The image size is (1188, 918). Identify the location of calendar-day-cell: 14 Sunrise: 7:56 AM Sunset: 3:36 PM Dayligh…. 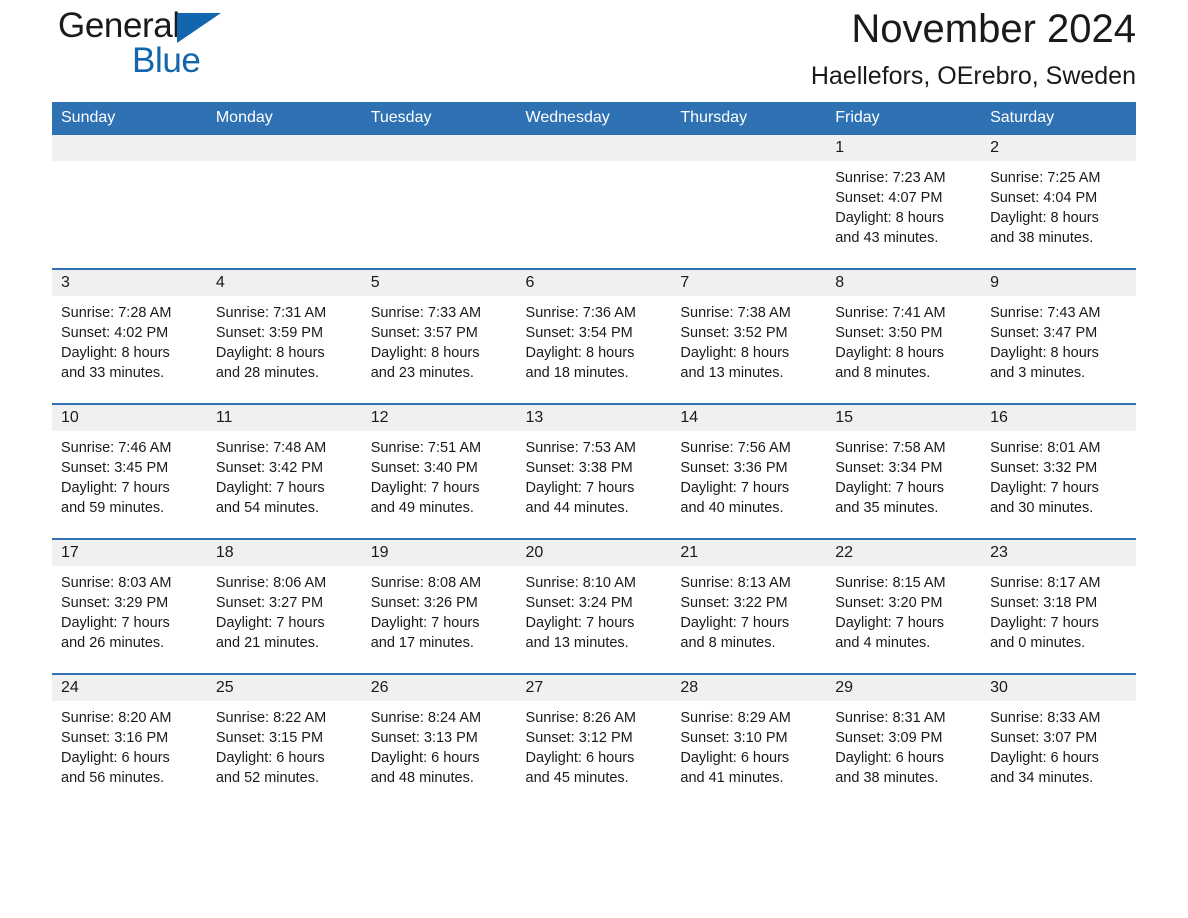
(749, 471).